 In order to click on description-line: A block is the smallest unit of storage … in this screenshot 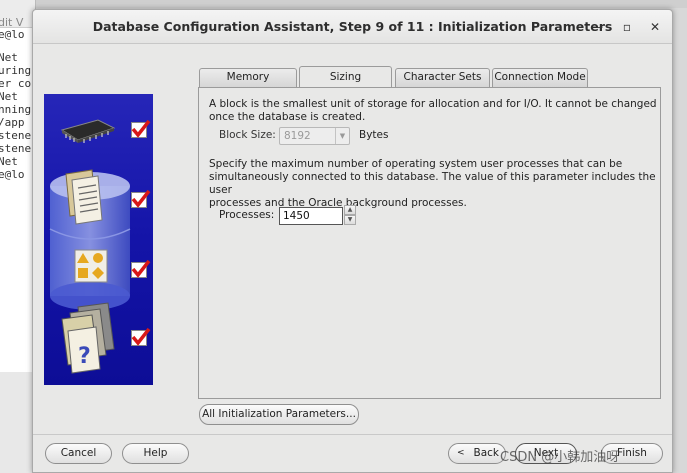, I will do `click(433, 104)`.